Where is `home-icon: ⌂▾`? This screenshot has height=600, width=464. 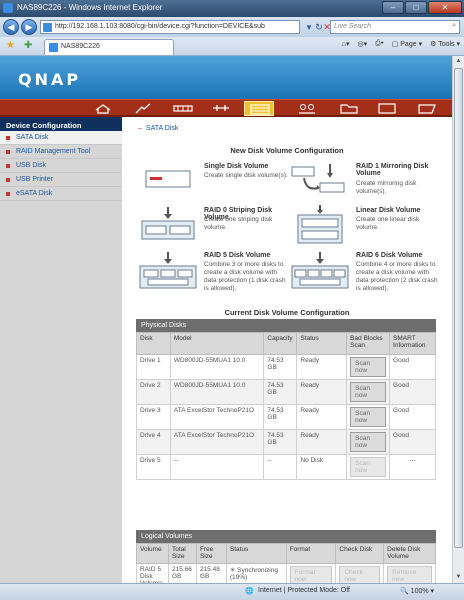
home-icon: ⌂▾ is located at coordinates (346, 44).